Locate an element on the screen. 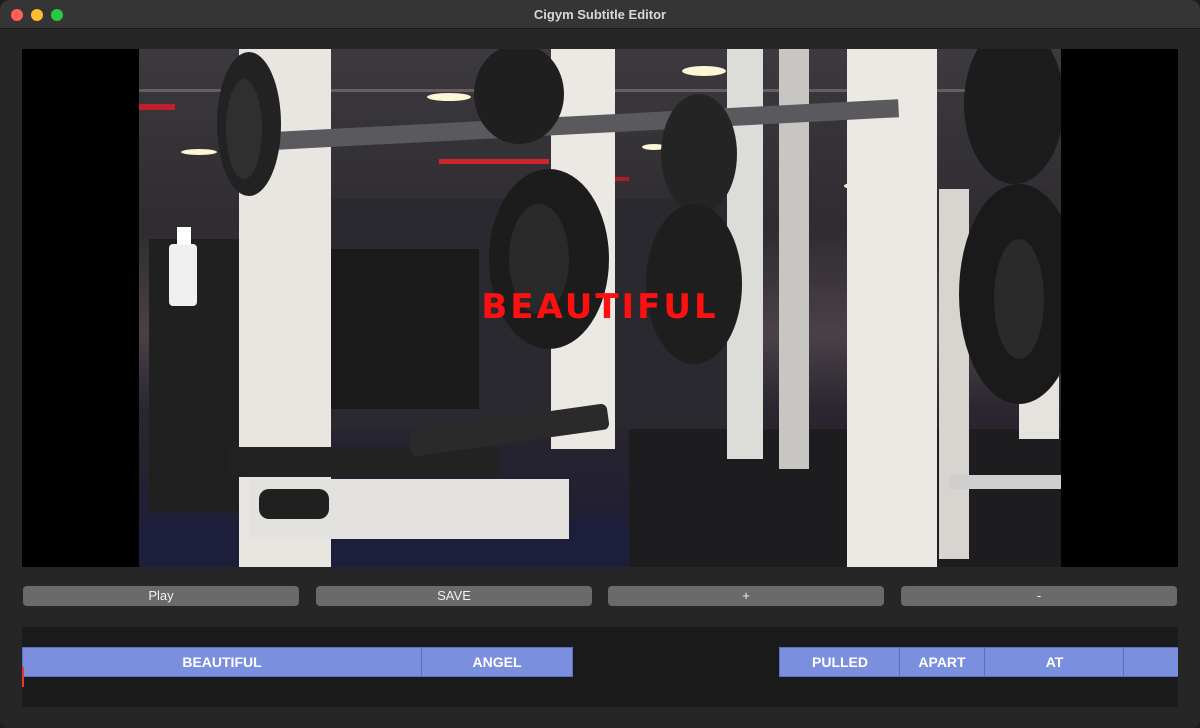 Image resolution: width=1200 pixels, height=728 pixels. timeline-clip: AT is located at coordinates (1054, 662).